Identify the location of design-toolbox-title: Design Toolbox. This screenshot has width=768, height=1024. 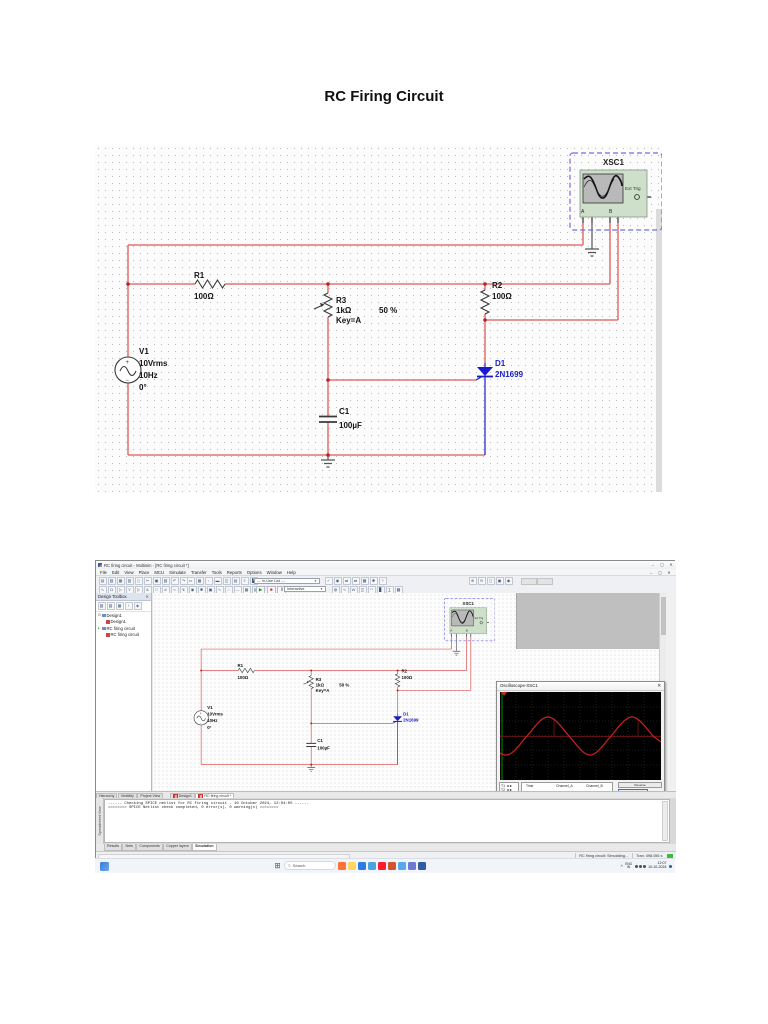
(112, 596).